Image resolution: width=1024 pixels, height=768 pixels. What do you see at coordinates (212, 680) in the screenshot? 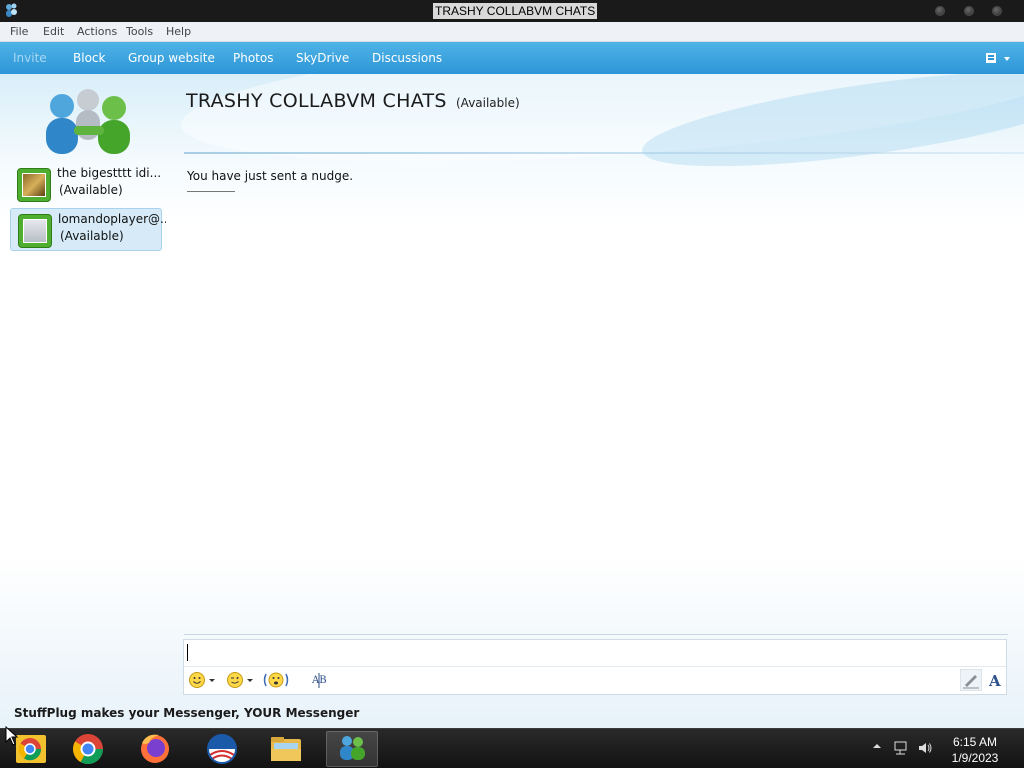
I see `emoticon-dropdown-arrow` at bounding box center [212, 680].